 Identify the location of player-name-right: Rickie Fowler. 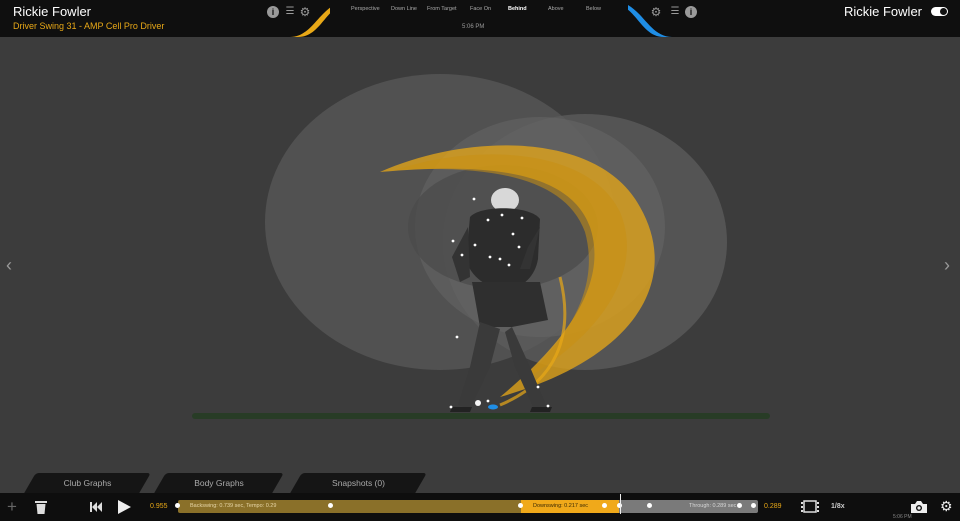
(883, 11).